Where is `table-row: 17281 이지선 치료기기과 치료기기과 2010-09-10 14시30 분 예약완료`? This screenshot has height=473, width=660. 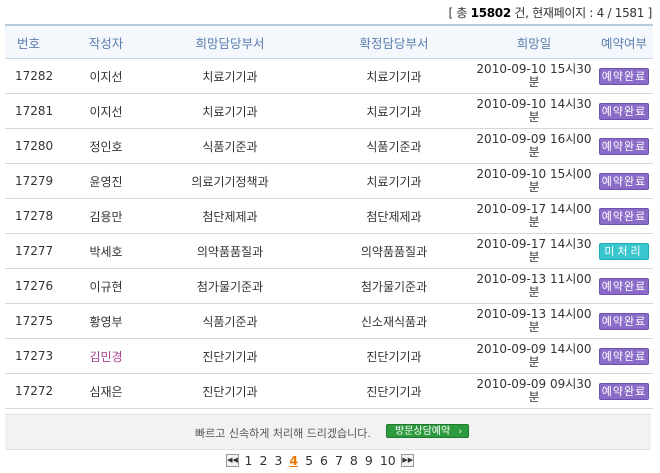 table-row: 17281 이지선 치료기기과 치료기기과 2010-09-10 14시30 분 예약완료 is located at coordinates (329, 111).